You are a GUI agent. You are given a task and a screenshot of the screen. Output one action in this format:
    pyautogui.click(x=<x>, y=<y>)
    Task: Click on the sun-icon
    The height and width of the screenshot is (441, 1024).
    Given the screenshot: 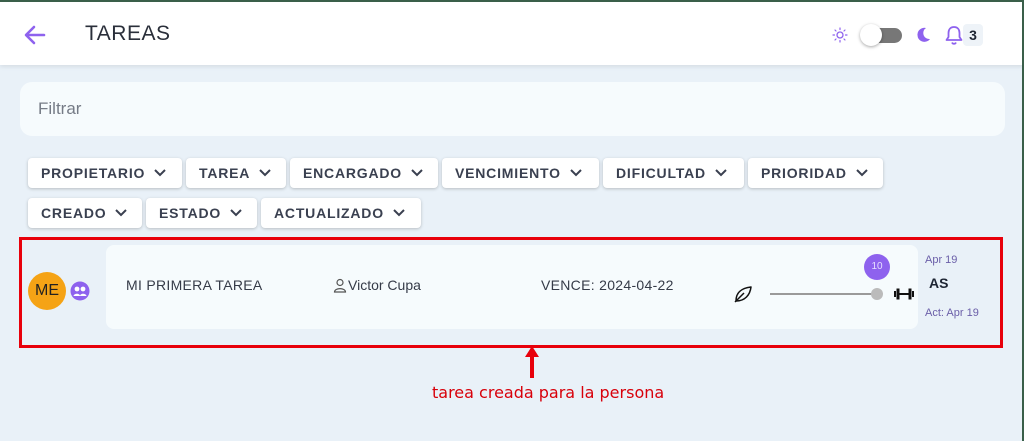 What is the action you would take?
    pyautogui.click(x=840, y=35)
    